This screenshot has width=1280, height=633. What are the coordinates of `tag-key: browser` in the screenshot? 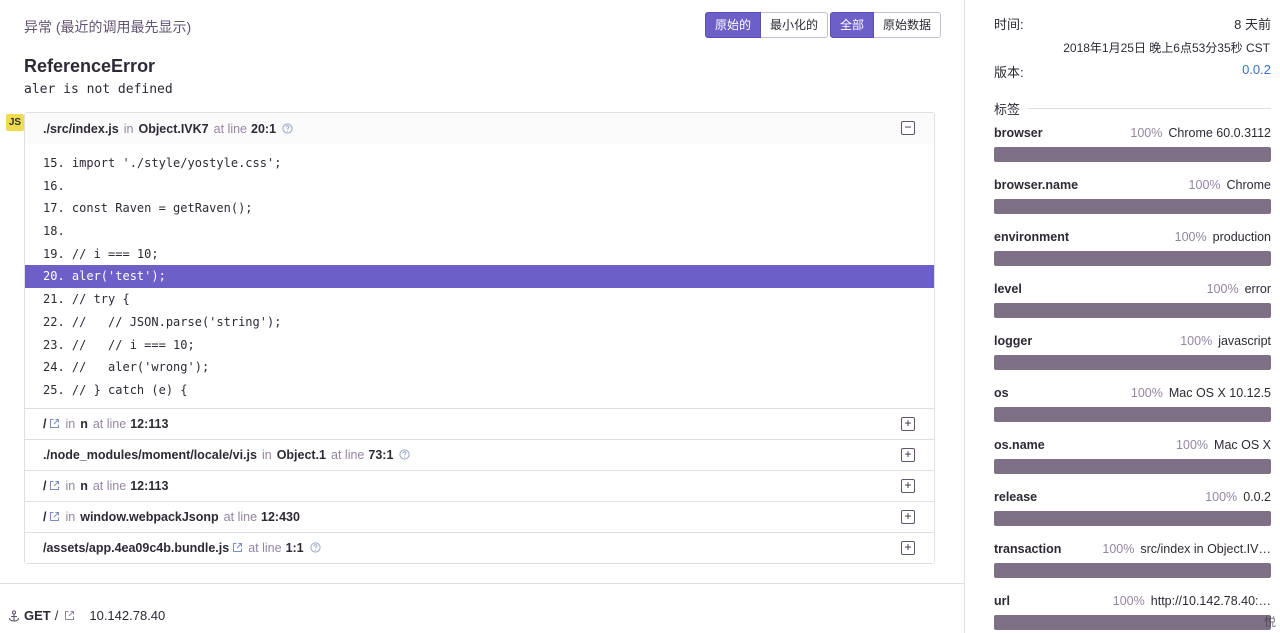 It's located at (1018, 133).